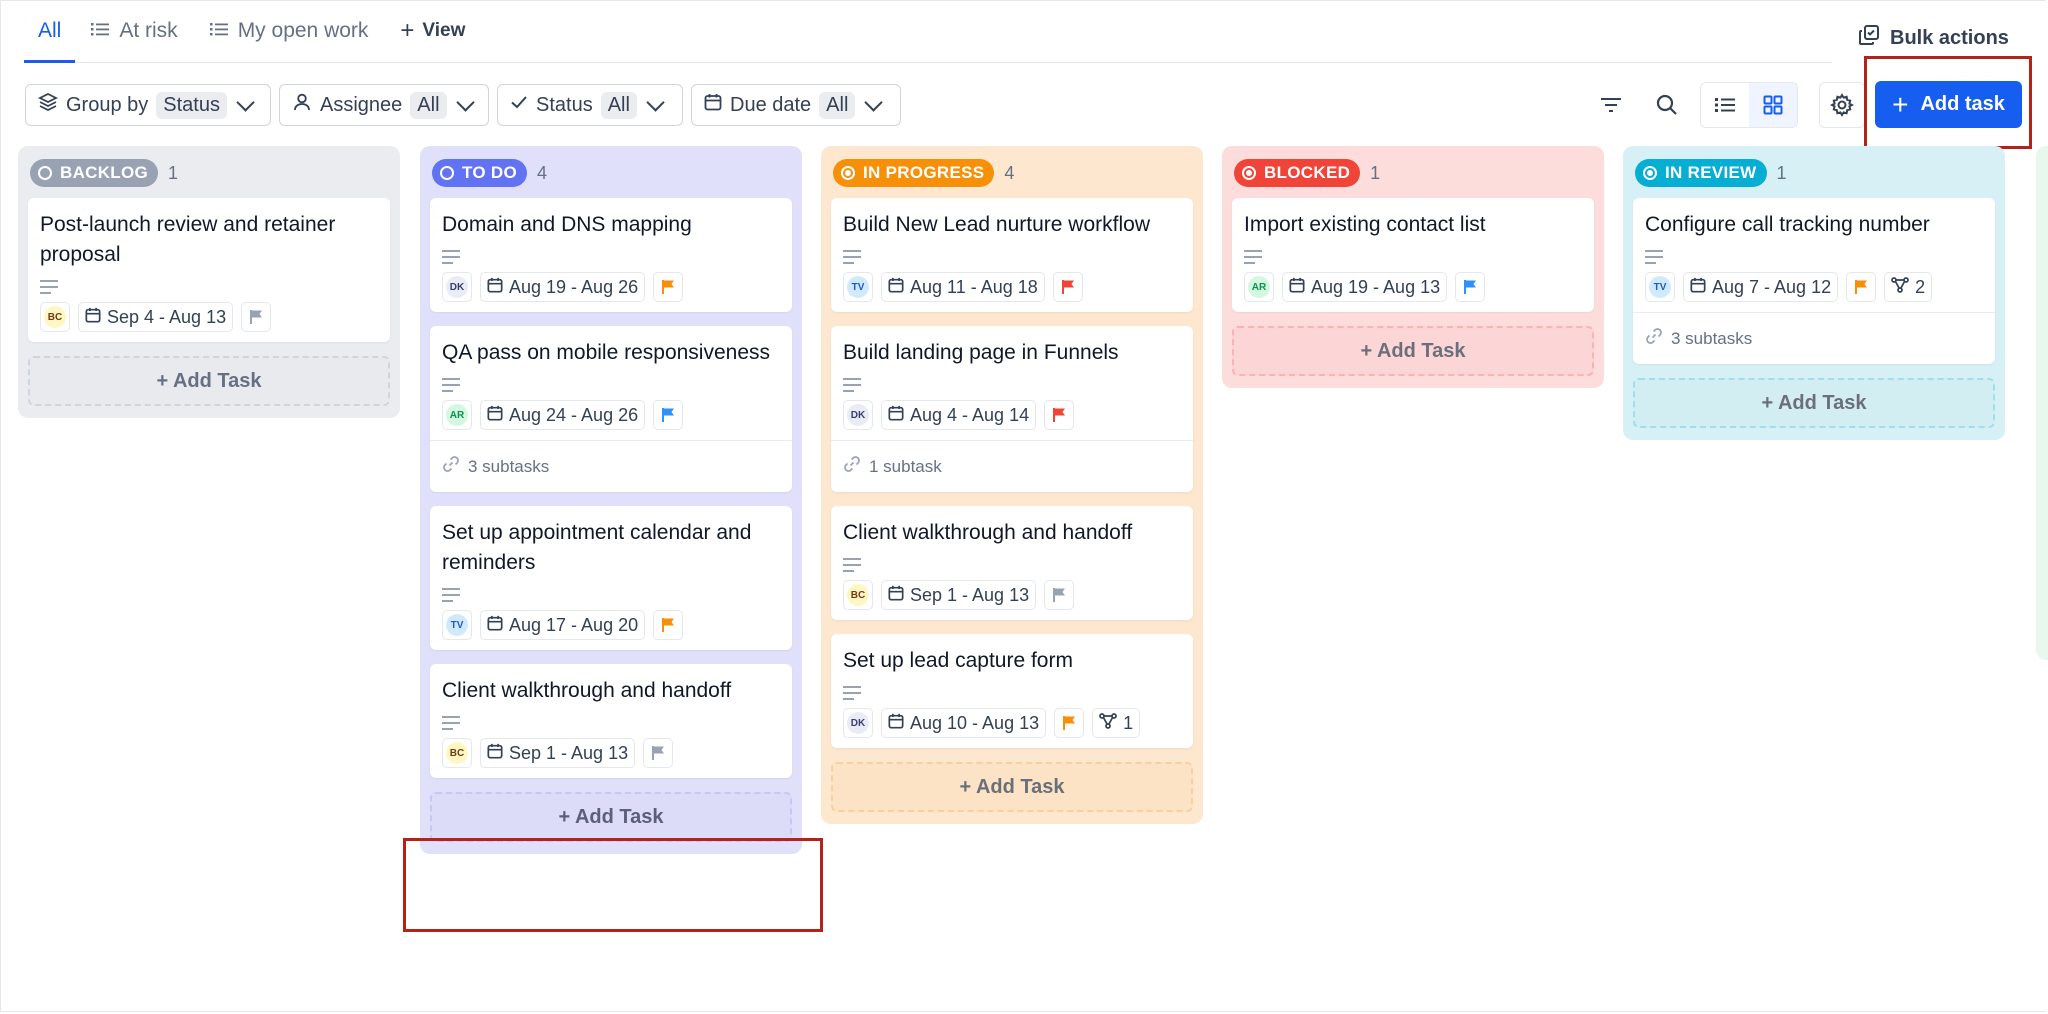 The width and height of the screenshot is (2048, 1014). I want to click on subtasks-label: 3 subtasks, so click(509, 466).